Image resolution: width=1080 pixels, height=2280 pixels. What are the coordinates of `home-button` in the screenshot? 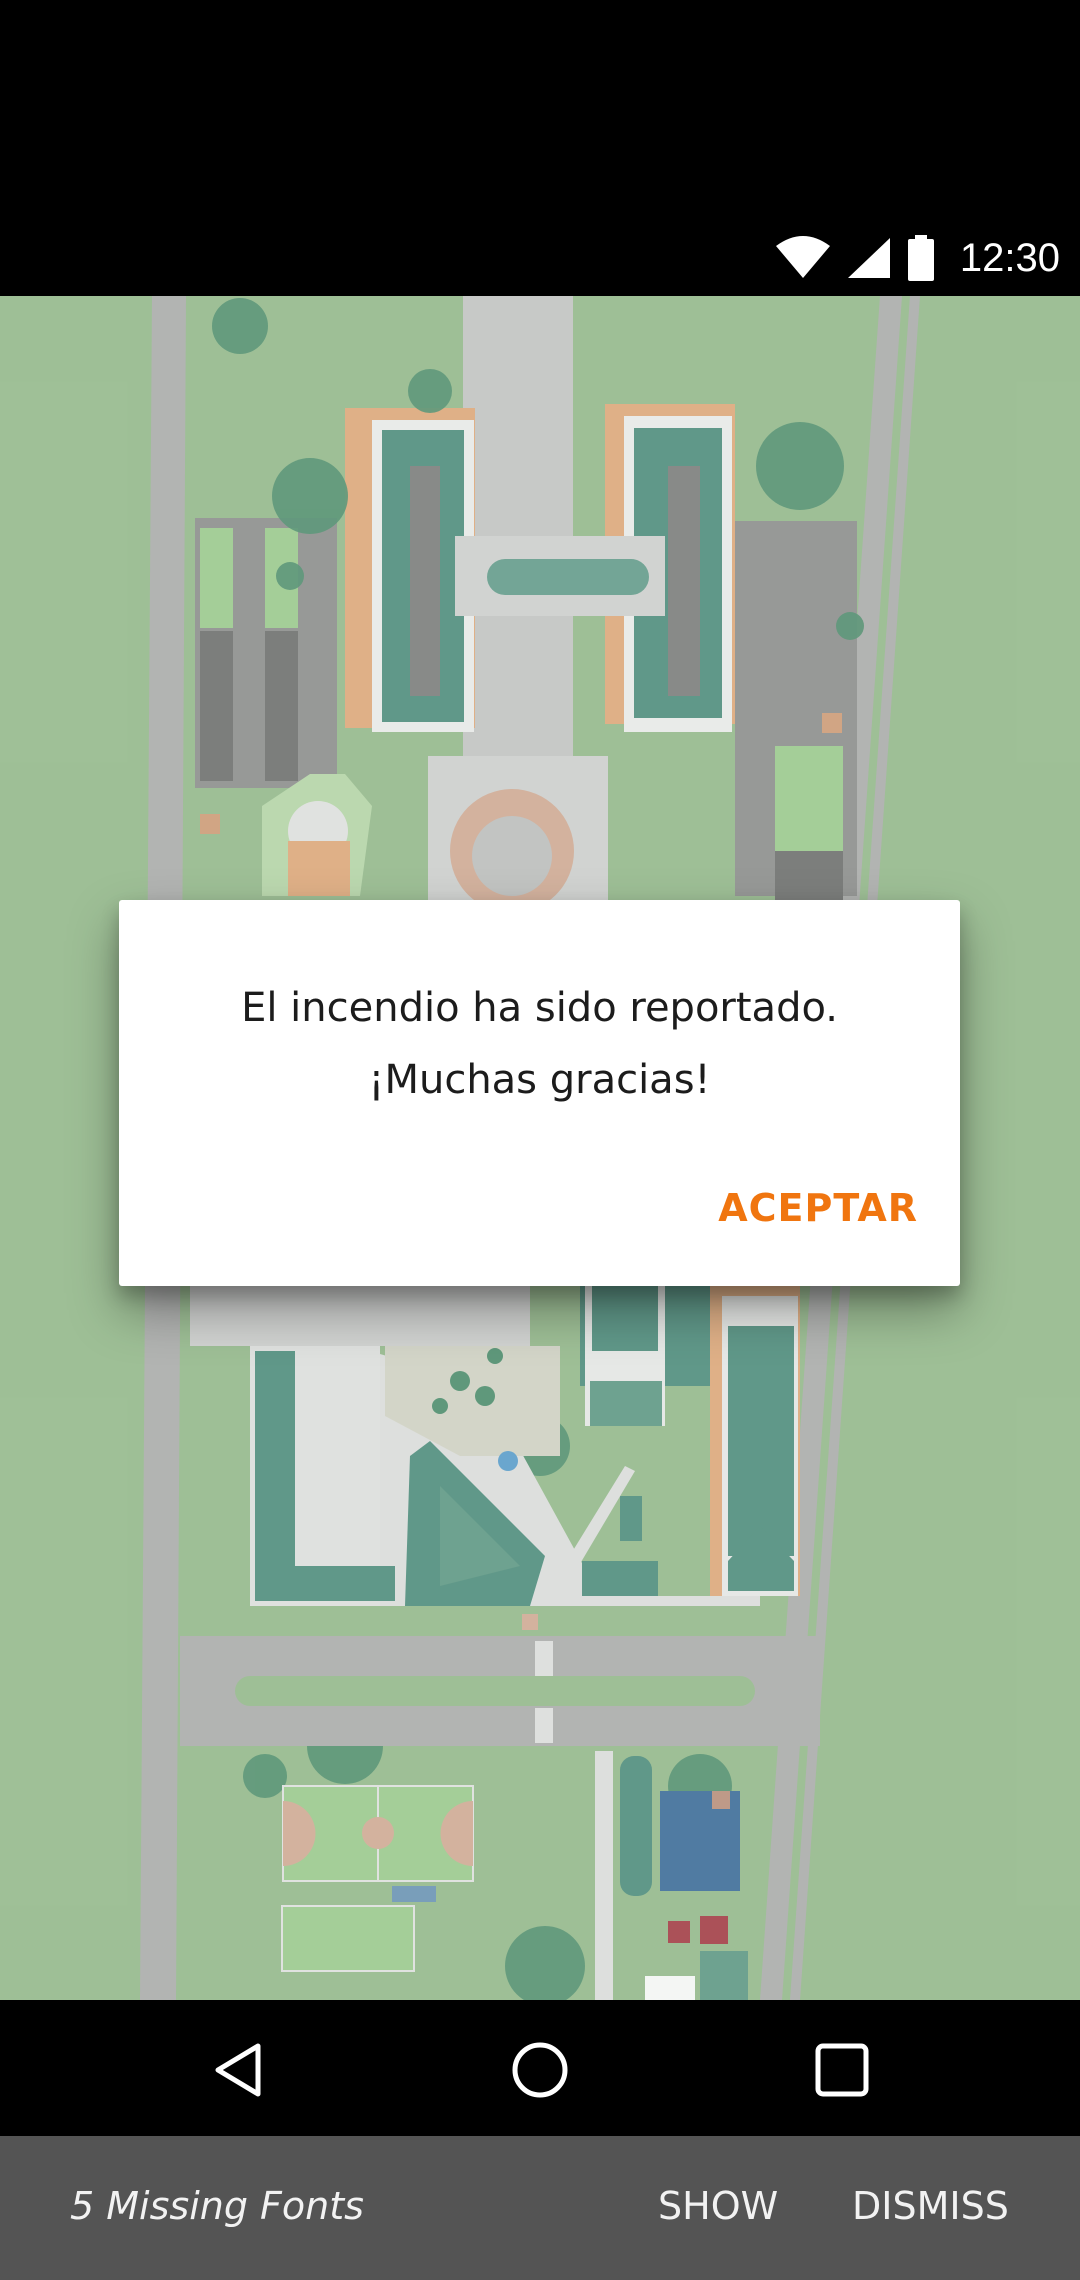 It's located at (540, 2070).